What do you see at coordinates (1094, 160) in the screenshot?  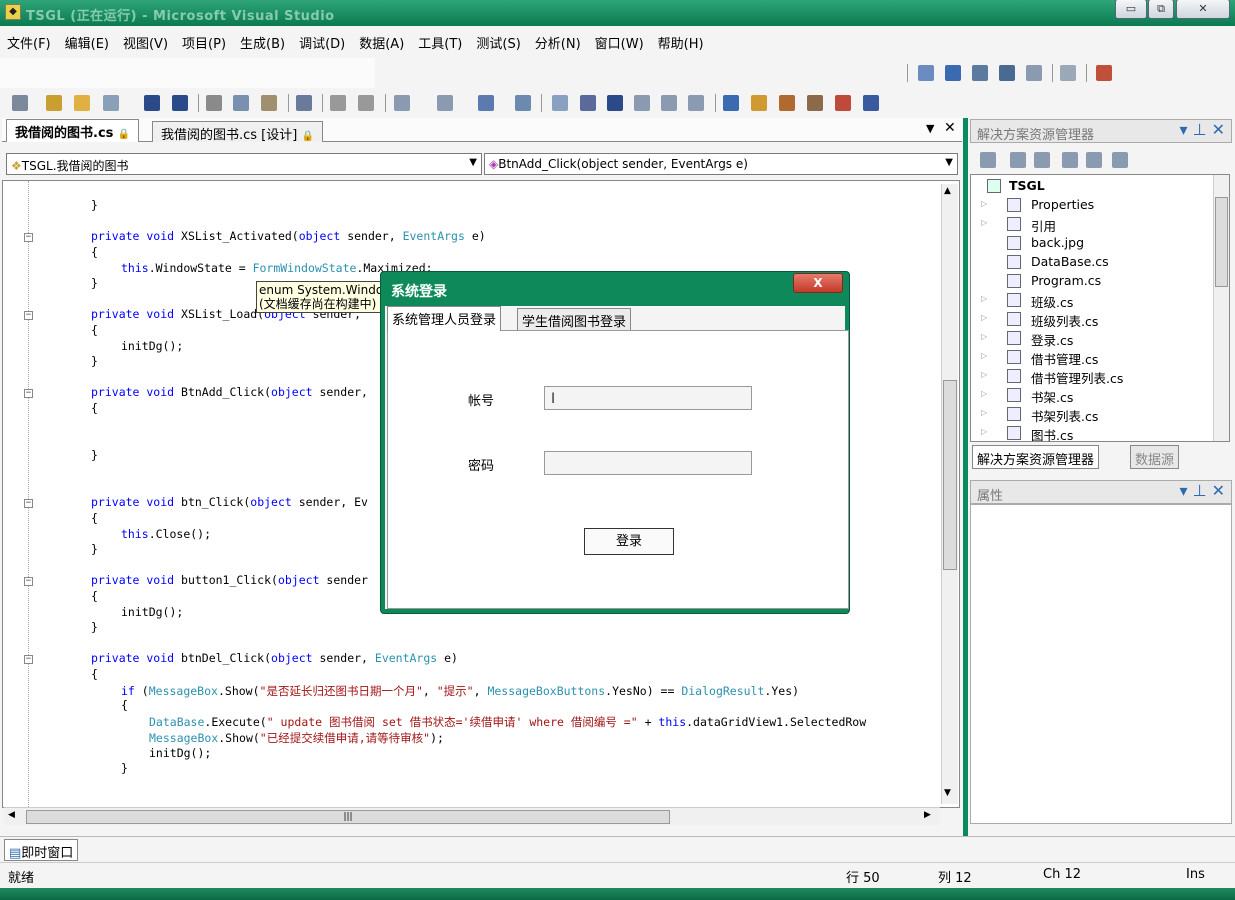 I see `view-designer-icon` at bounding box center [1094, 160].